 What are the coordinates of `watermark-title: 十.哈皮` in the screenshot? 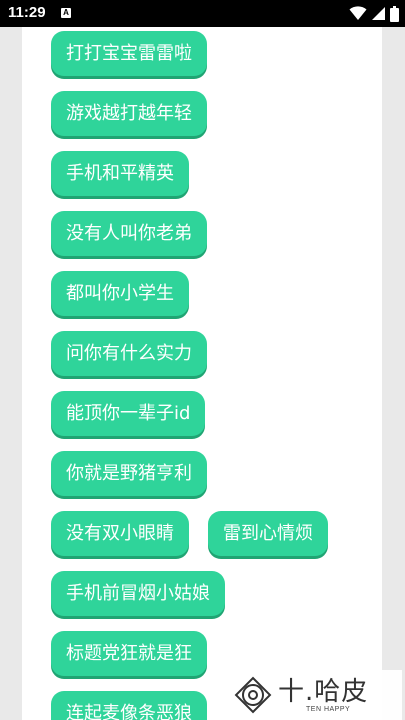 It's located at (323, 692).